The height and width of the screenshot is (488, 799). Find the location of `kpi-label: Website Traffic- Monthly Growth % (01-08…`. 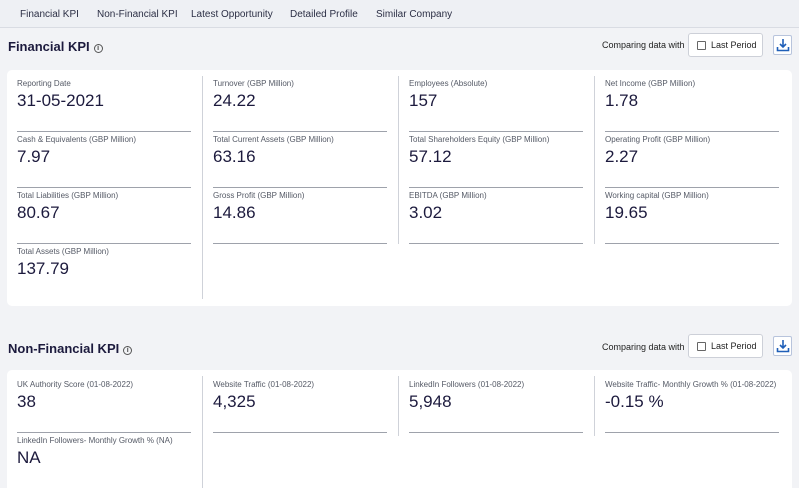

kpi-label: Website Traffic- Monthly Growth % (01-08… is located at coordinates (691, 384).